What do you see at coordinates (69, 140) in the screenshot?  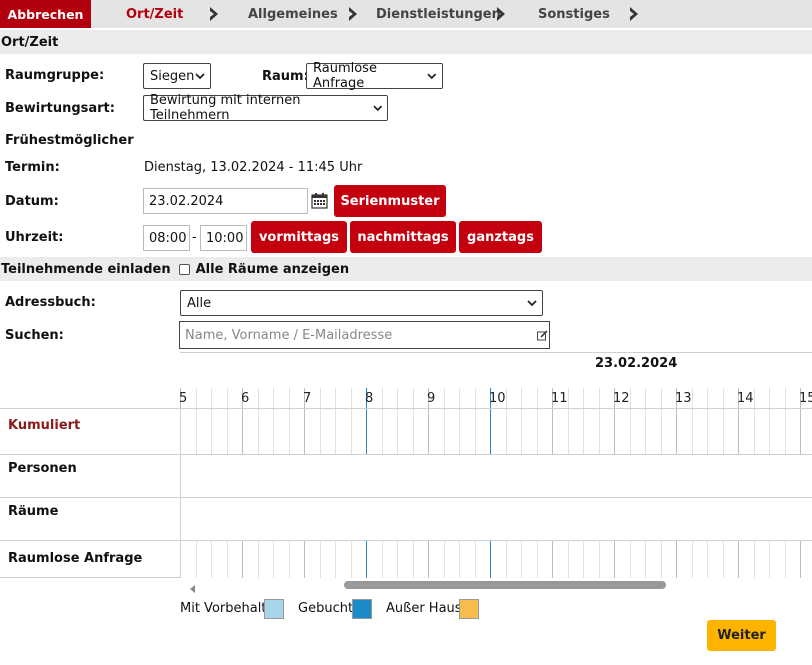 I see `fruehest-heading: Frühestmöglicher` at bounding box center [69, 140].